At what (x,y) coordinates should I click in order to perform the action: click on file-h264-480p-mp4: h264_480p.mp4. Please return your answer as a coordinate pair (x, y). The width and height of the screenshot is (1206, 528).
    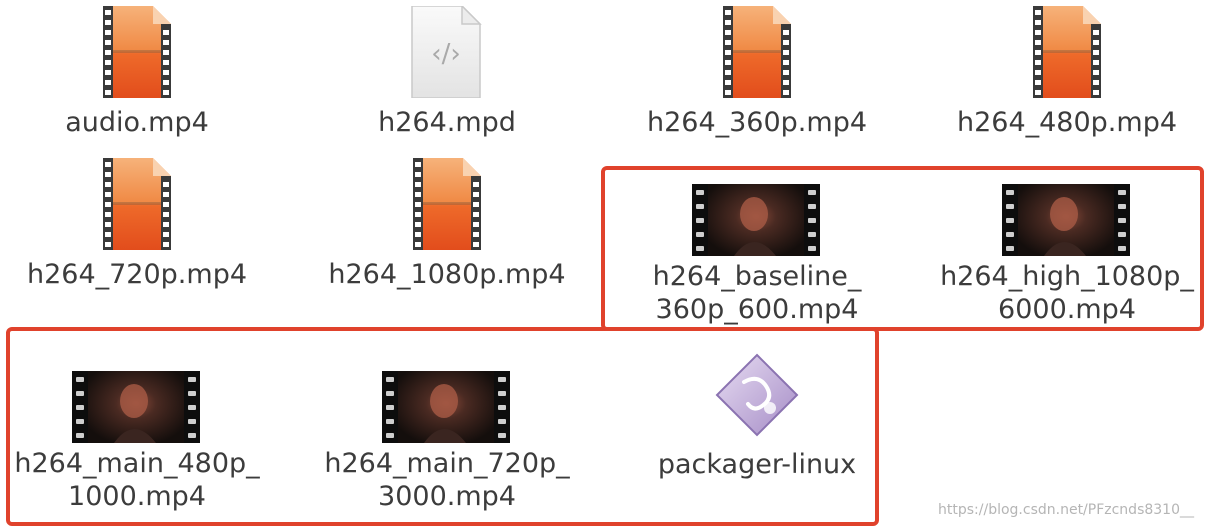
    Looking at the image, I should click on (1067, 72).